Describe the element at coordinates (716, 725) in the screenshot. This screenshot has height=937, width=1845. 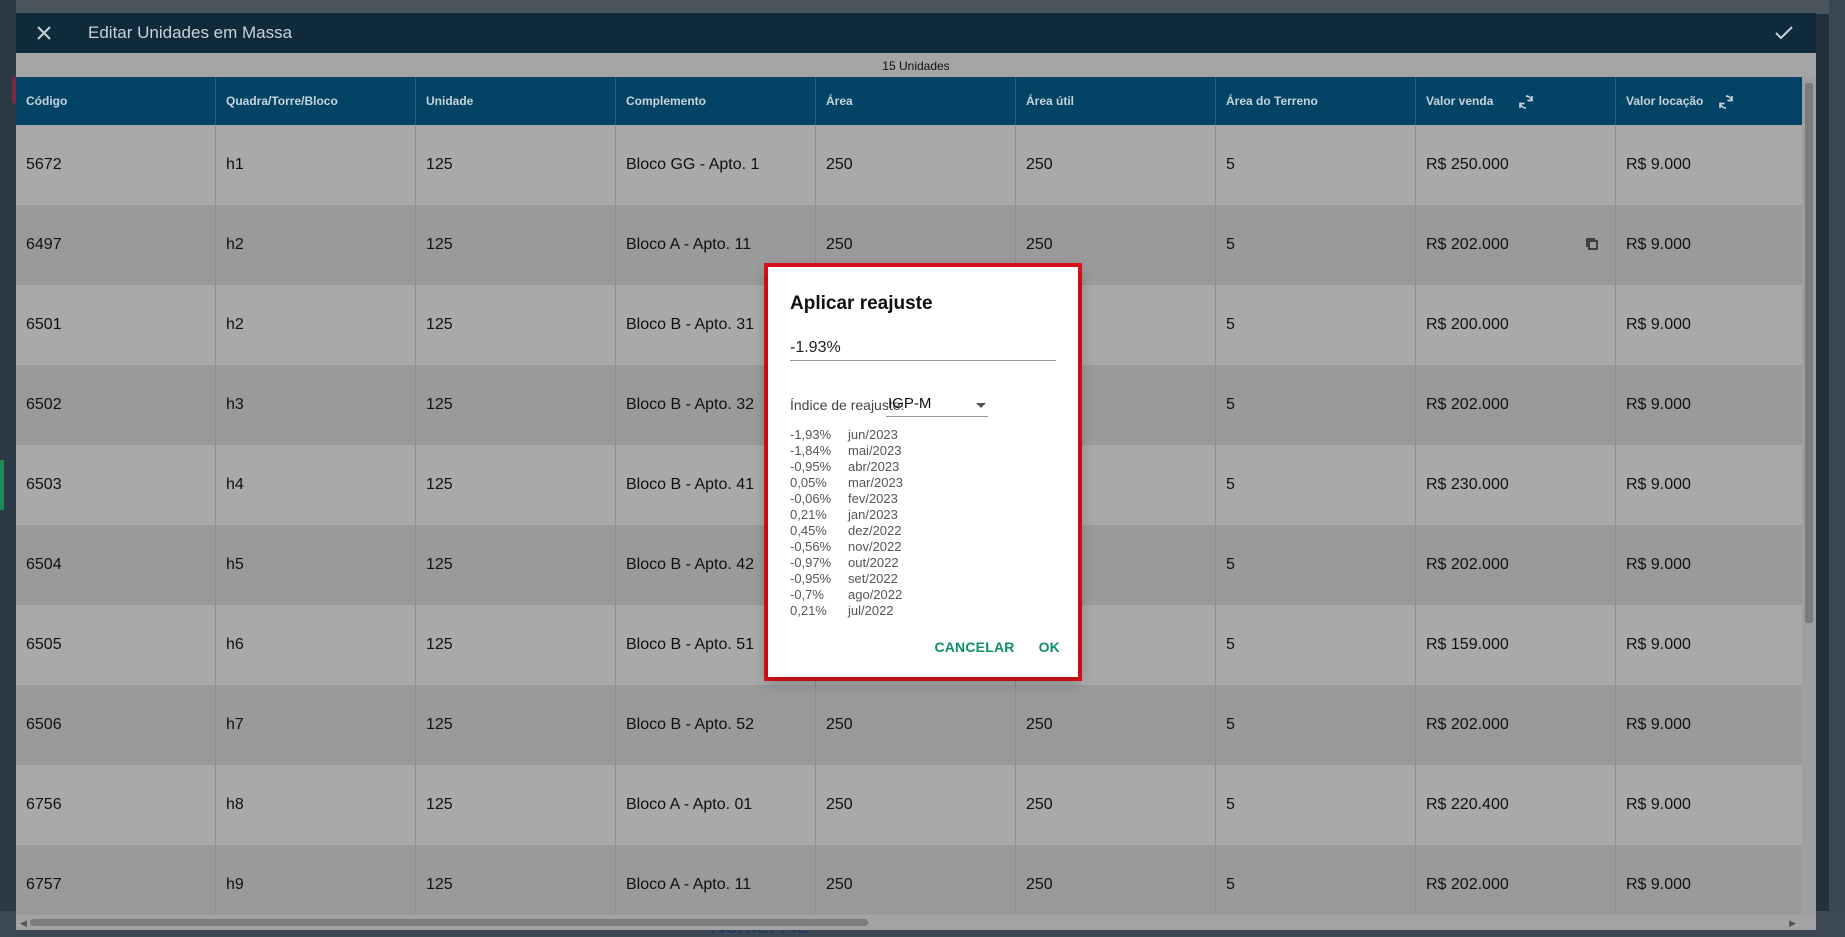
I see `table-cell: Bloco B - Apto. 52` at that location.